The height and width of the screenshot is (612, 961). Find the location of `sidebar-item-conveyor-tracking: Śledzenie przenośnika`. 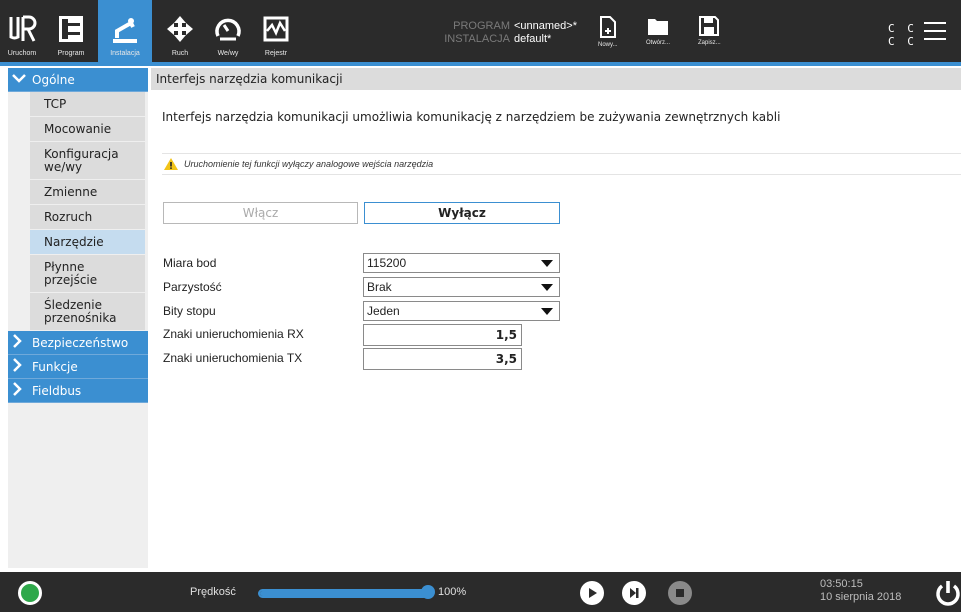

sidebar-item-conveyor-tracking: Śledzenie przenośnika is located at coordinates (87, 312).